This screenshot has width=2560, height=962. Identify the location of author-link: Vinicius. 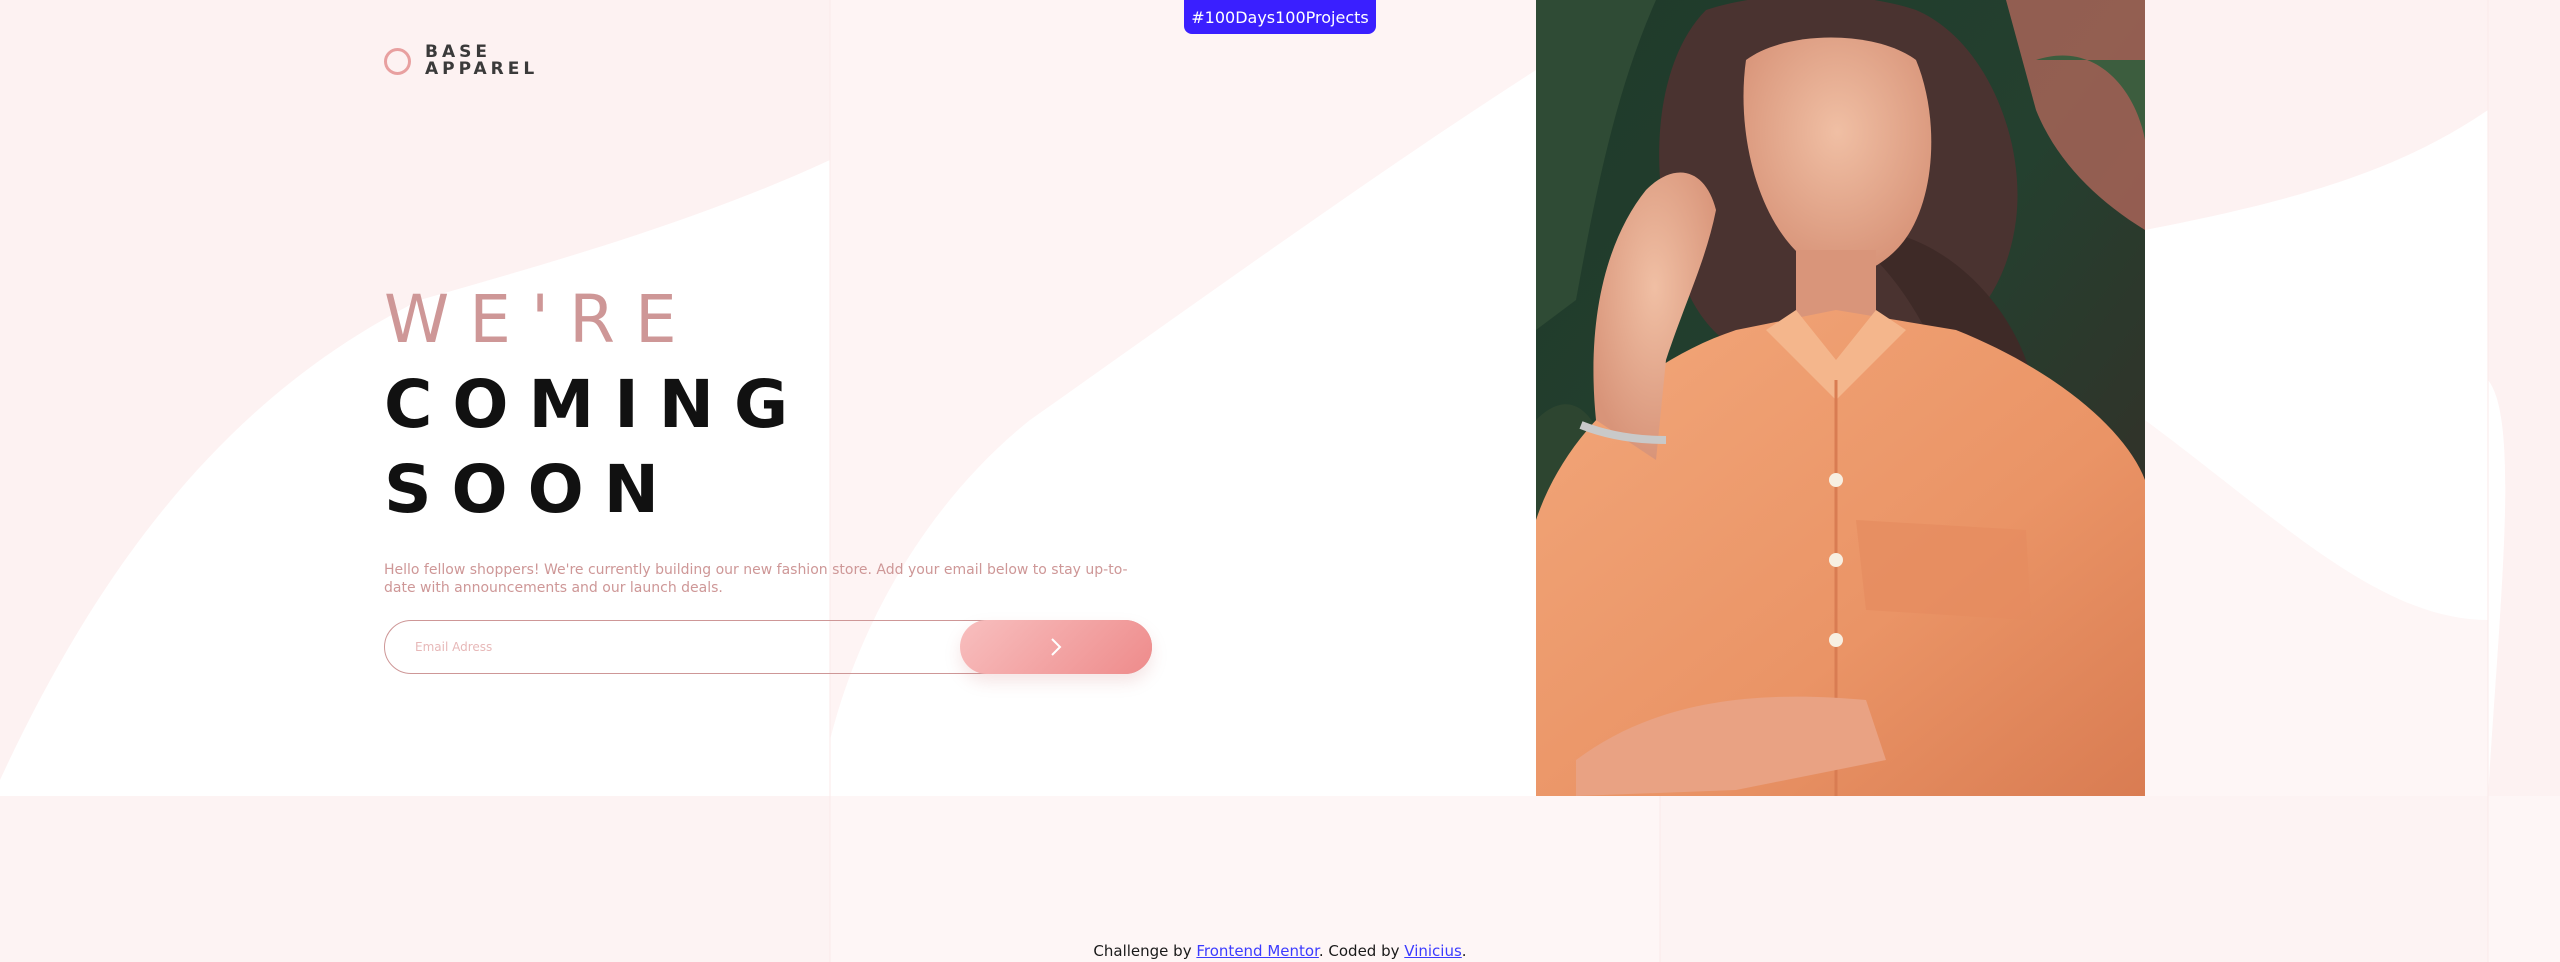
(1433, 951).